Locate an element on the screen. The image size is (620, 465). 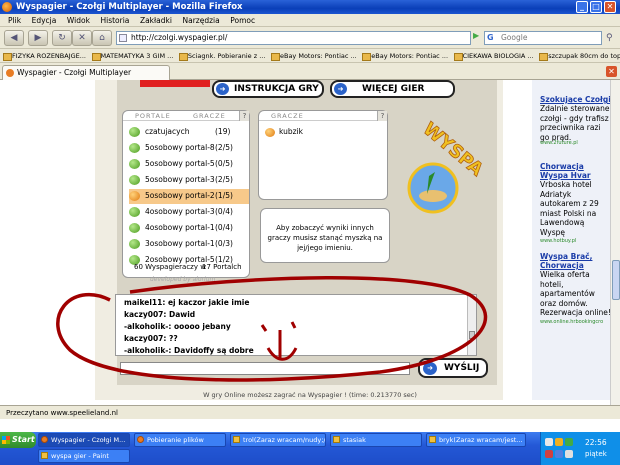
task-chat-stasiak: stasiak is located at coordinates (376, 440).